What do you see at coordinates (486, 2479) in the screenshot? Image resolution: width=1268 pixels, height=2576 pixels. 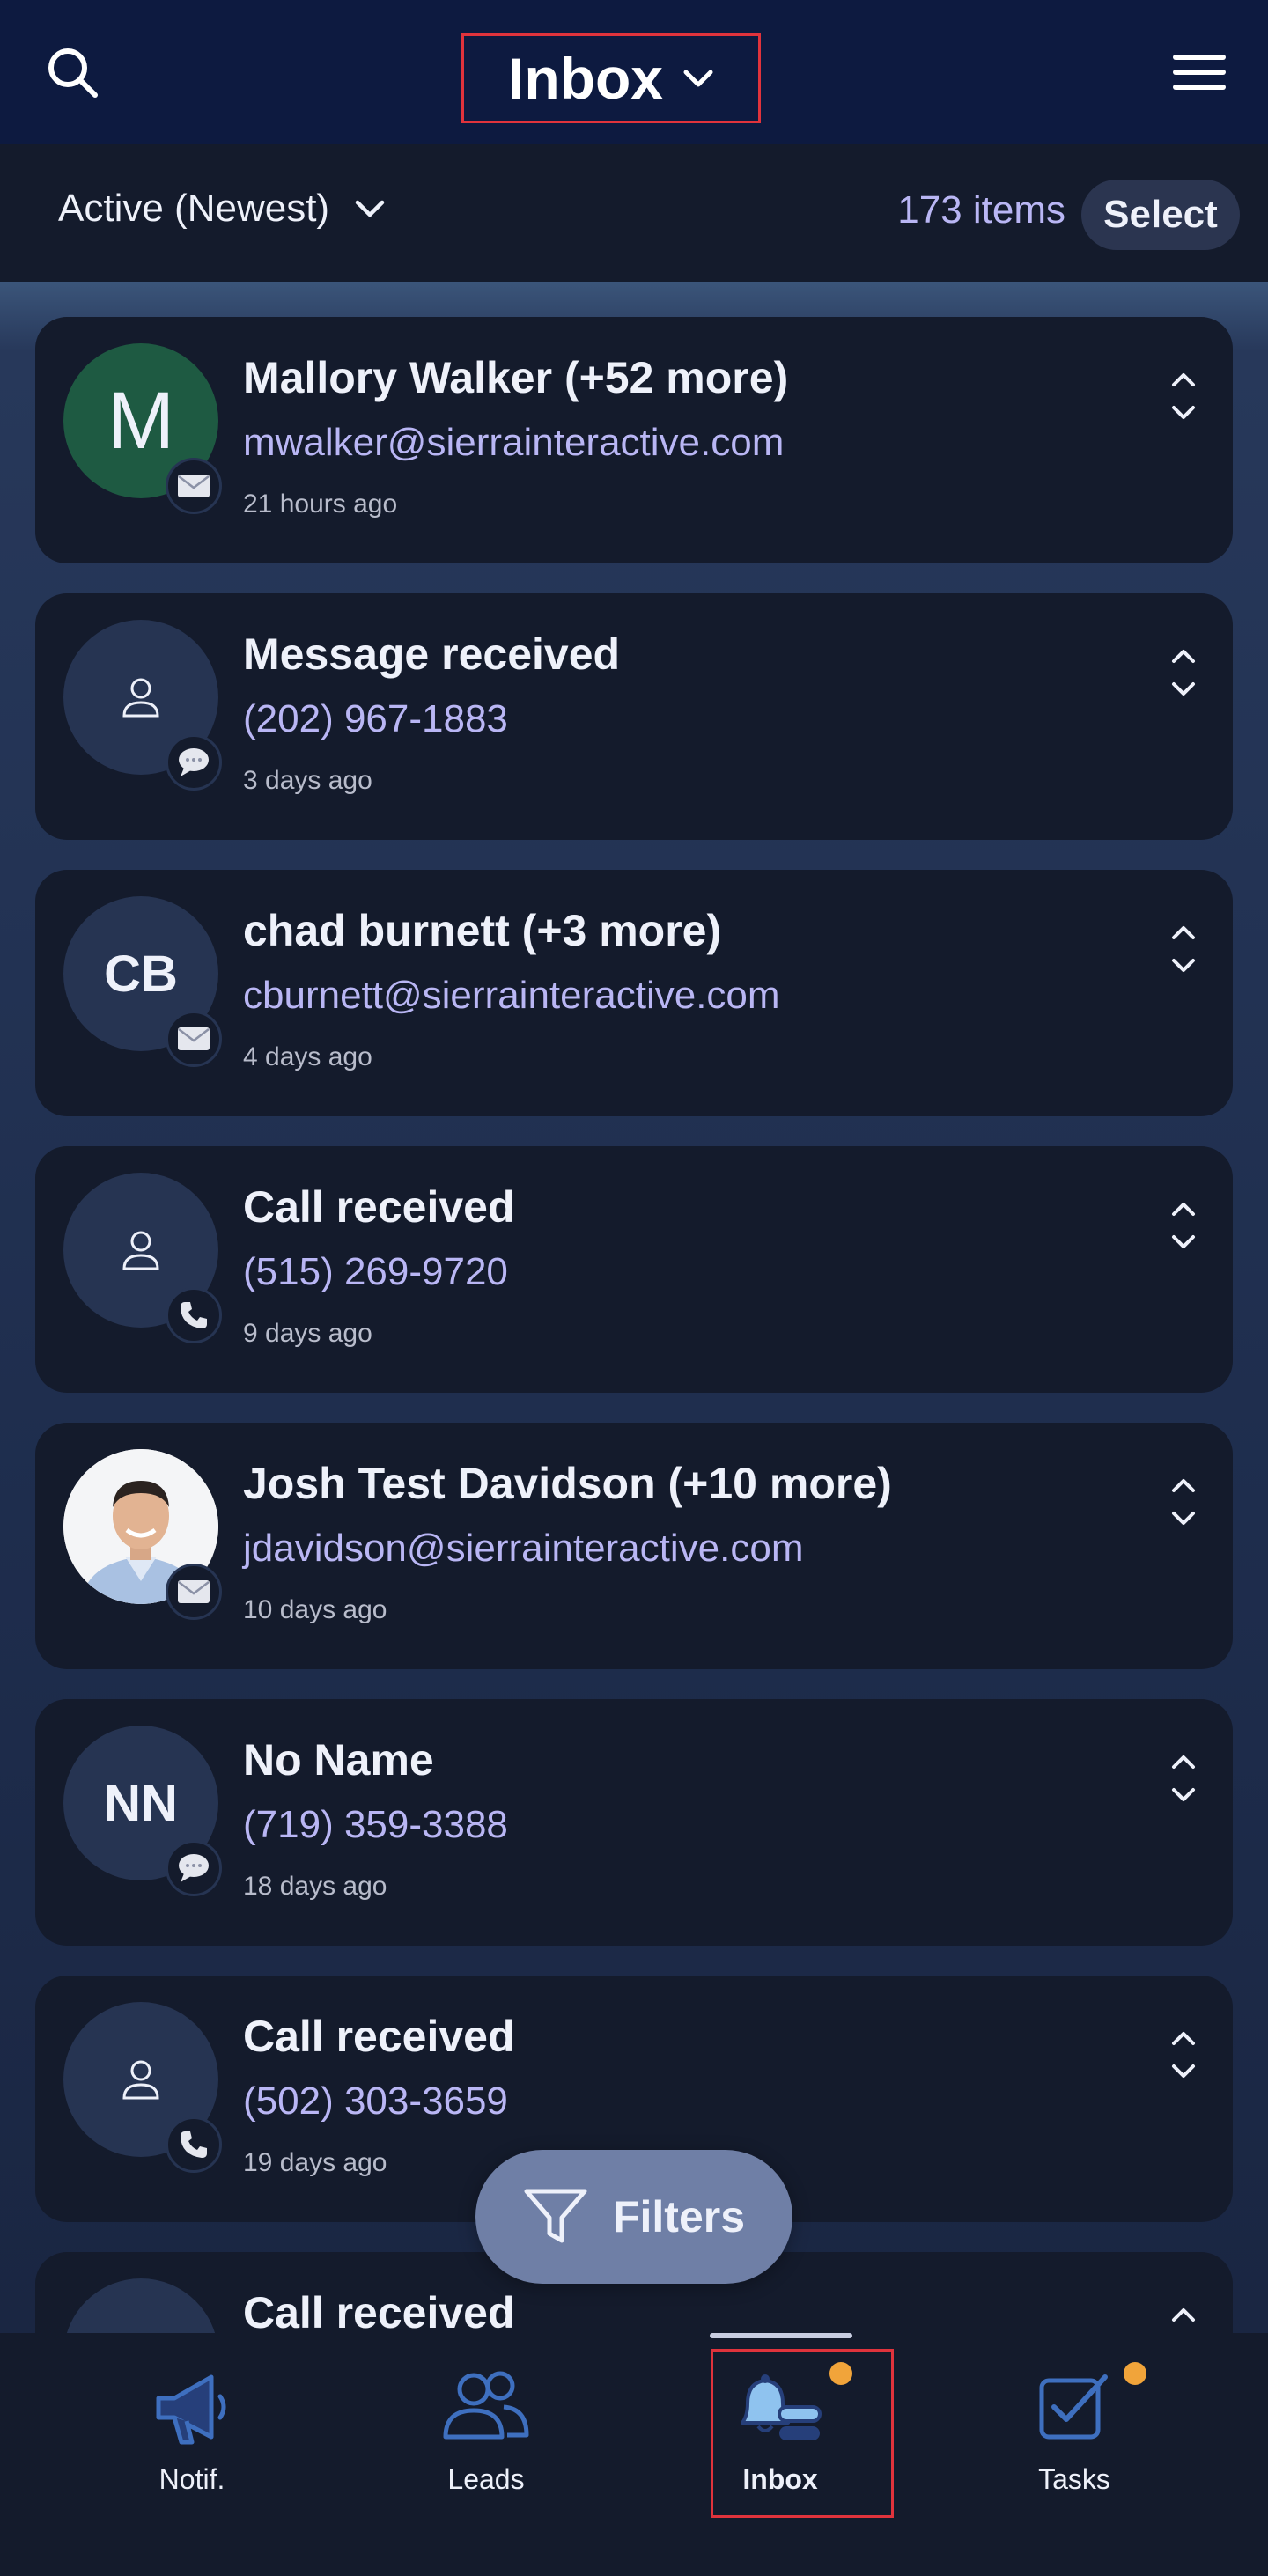 I see `nav-label: Leads` at bounding box center [486, 2479].